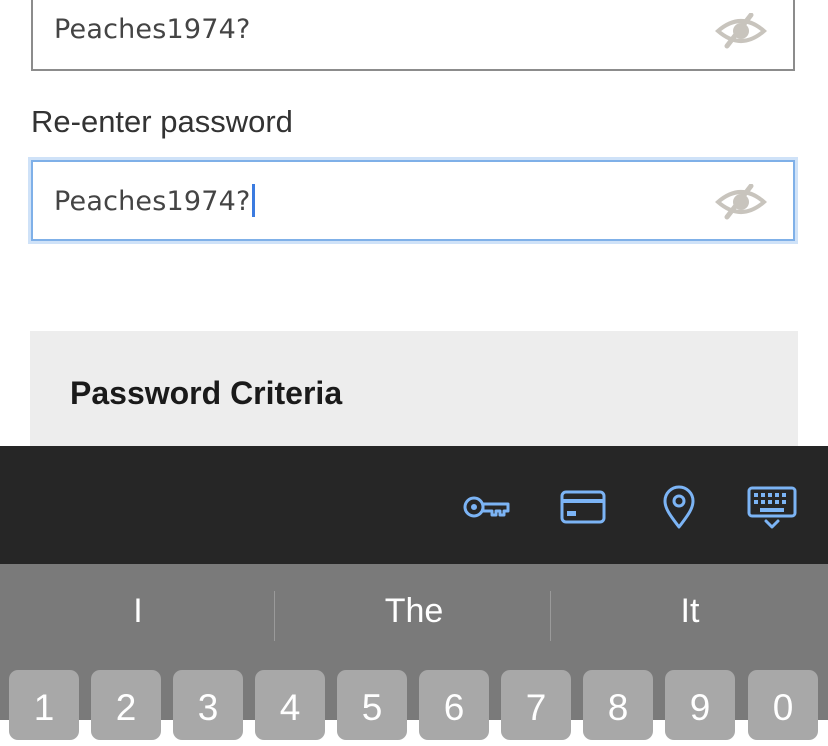  I want to click on keyboard-icon, so click(772, 507).